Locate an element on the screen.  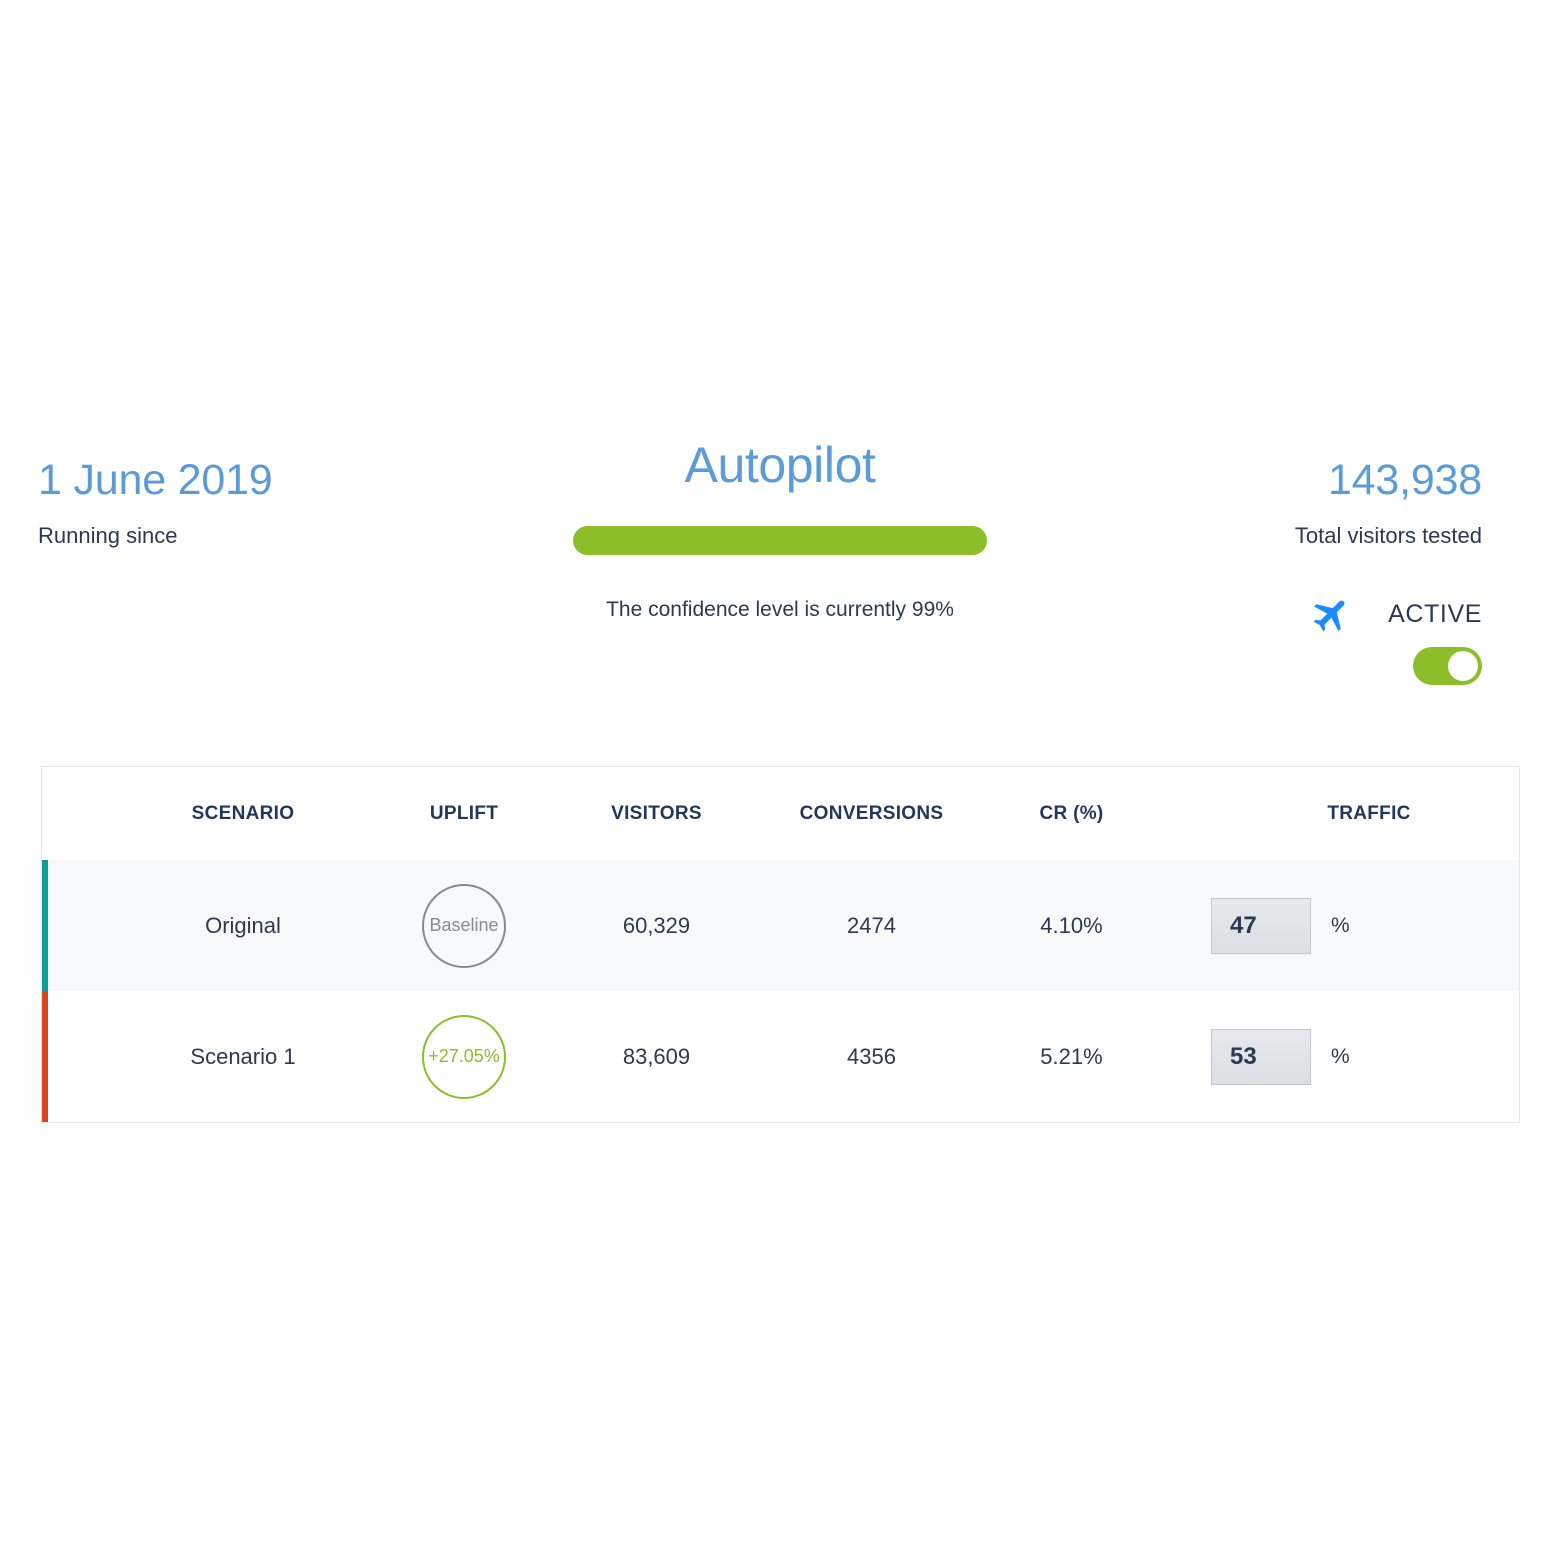
airplane-icon is located at coordinates (1331, 614).